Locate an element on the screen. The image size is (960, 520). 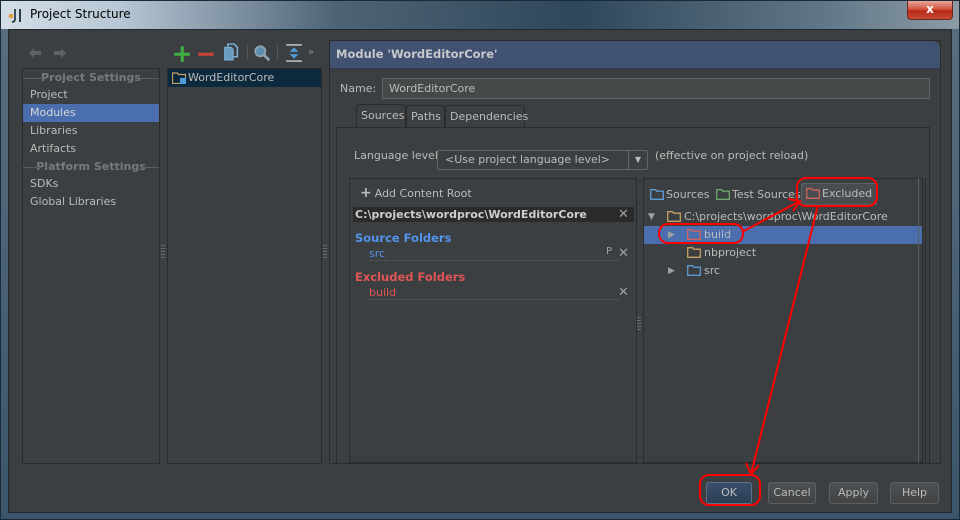
content-root-path: C:\projects\wordproc\WordEditorCore is located at coordinates (493, 214).